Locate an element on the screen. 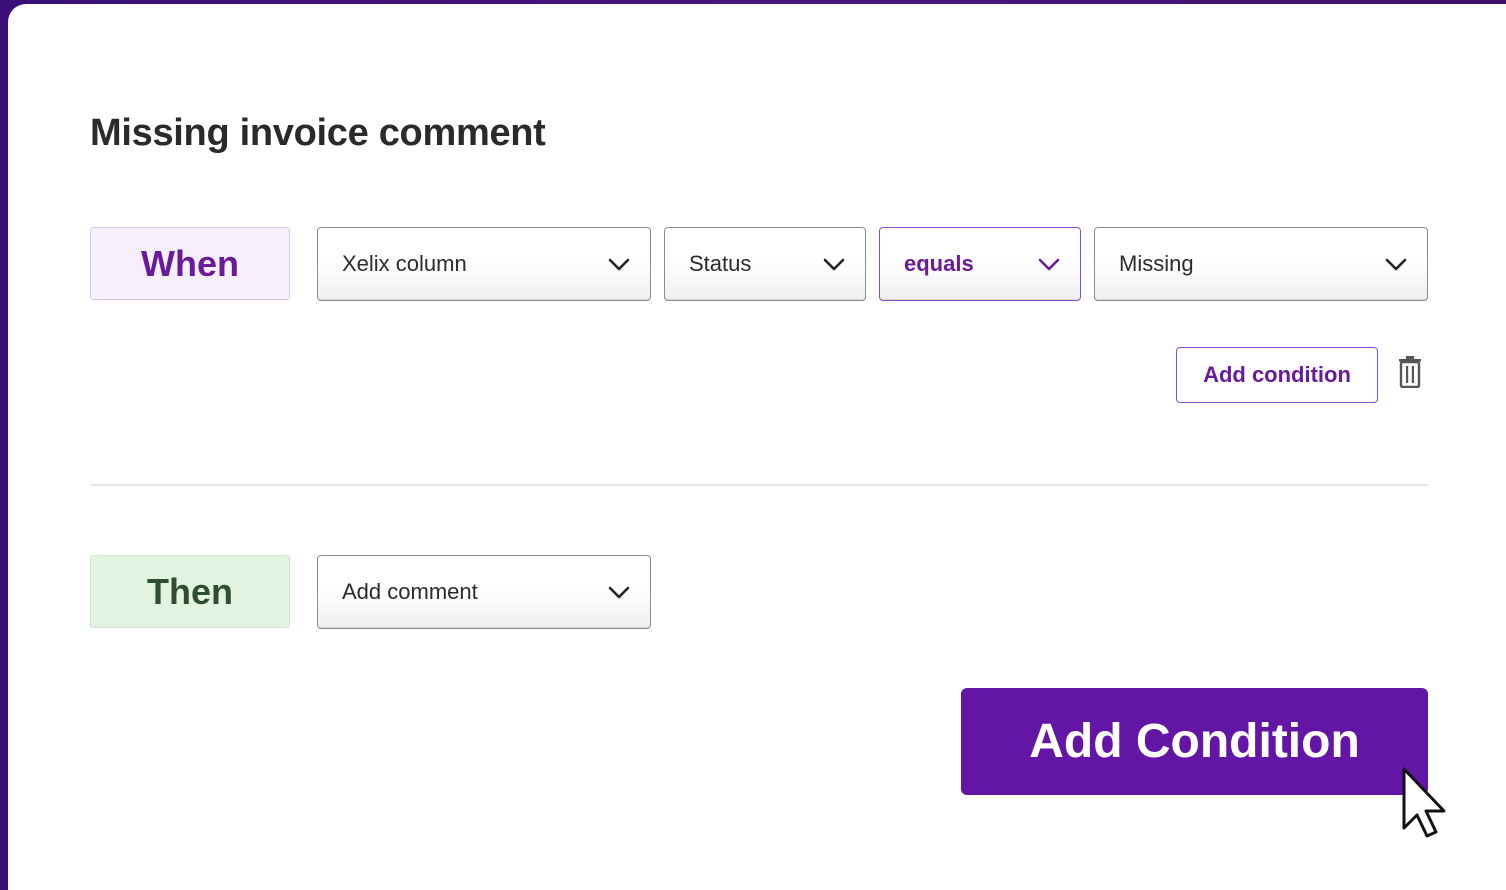 The height and width of the screenshot is (890, 1506). value-select: Missing is located at coordinates (1261, 264).